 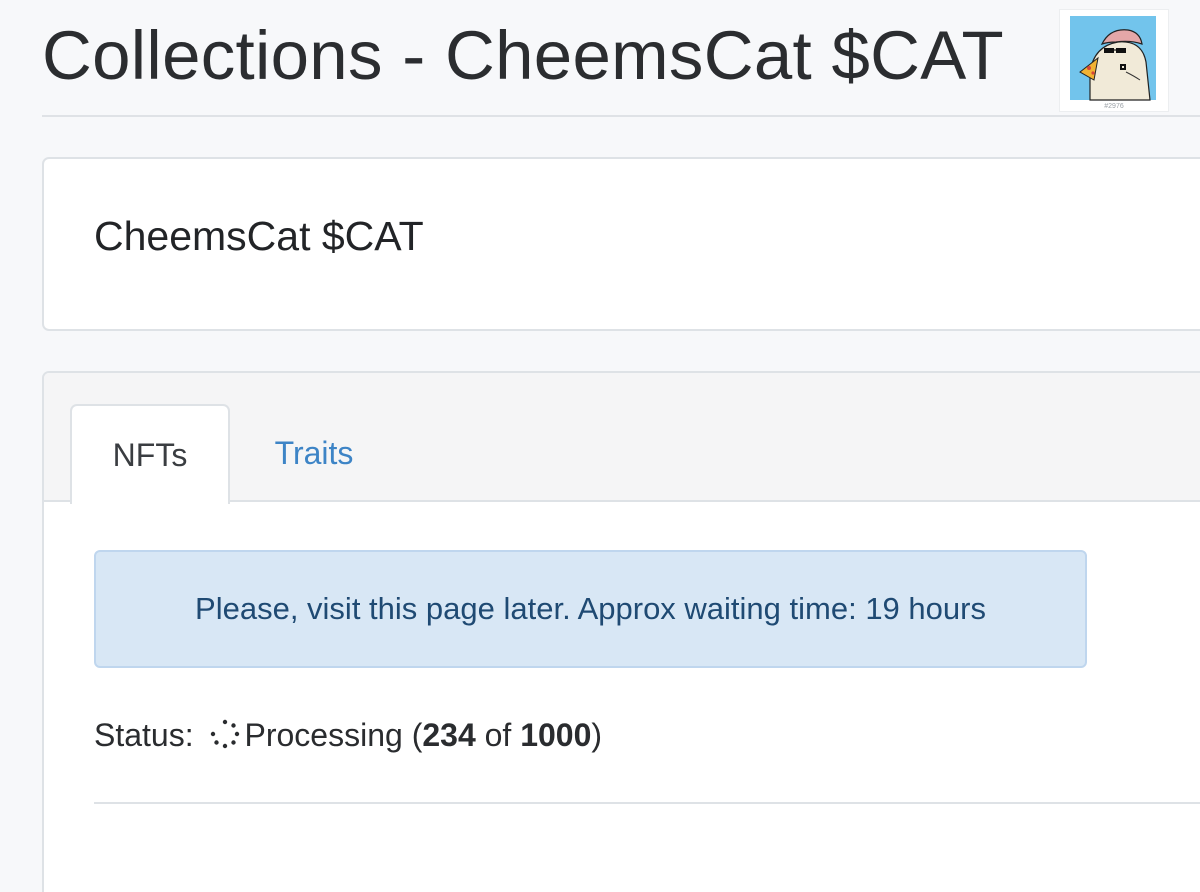 What do you see at coordinates (498, 735) in the screenshot?
I see `status-of-word: of` at bounding box center [498, 735].